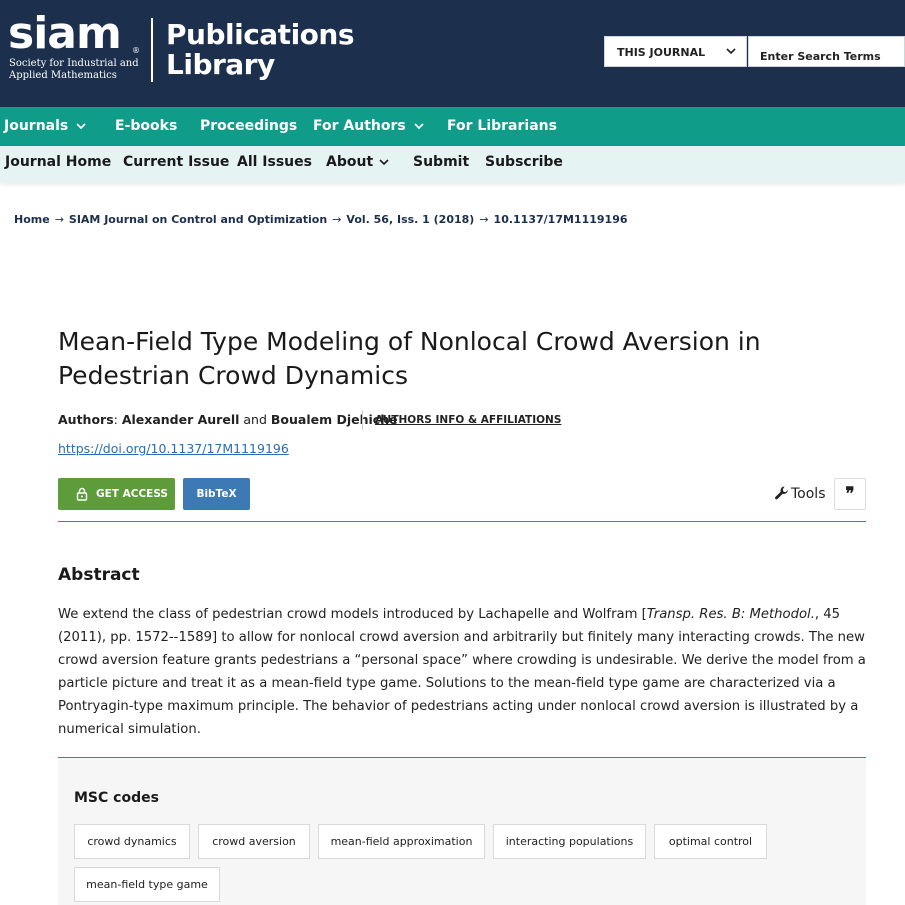  Describe the element at coordinates (181, 419) in the screenshot. I see `author-link: Alexander Aurell` at that location.